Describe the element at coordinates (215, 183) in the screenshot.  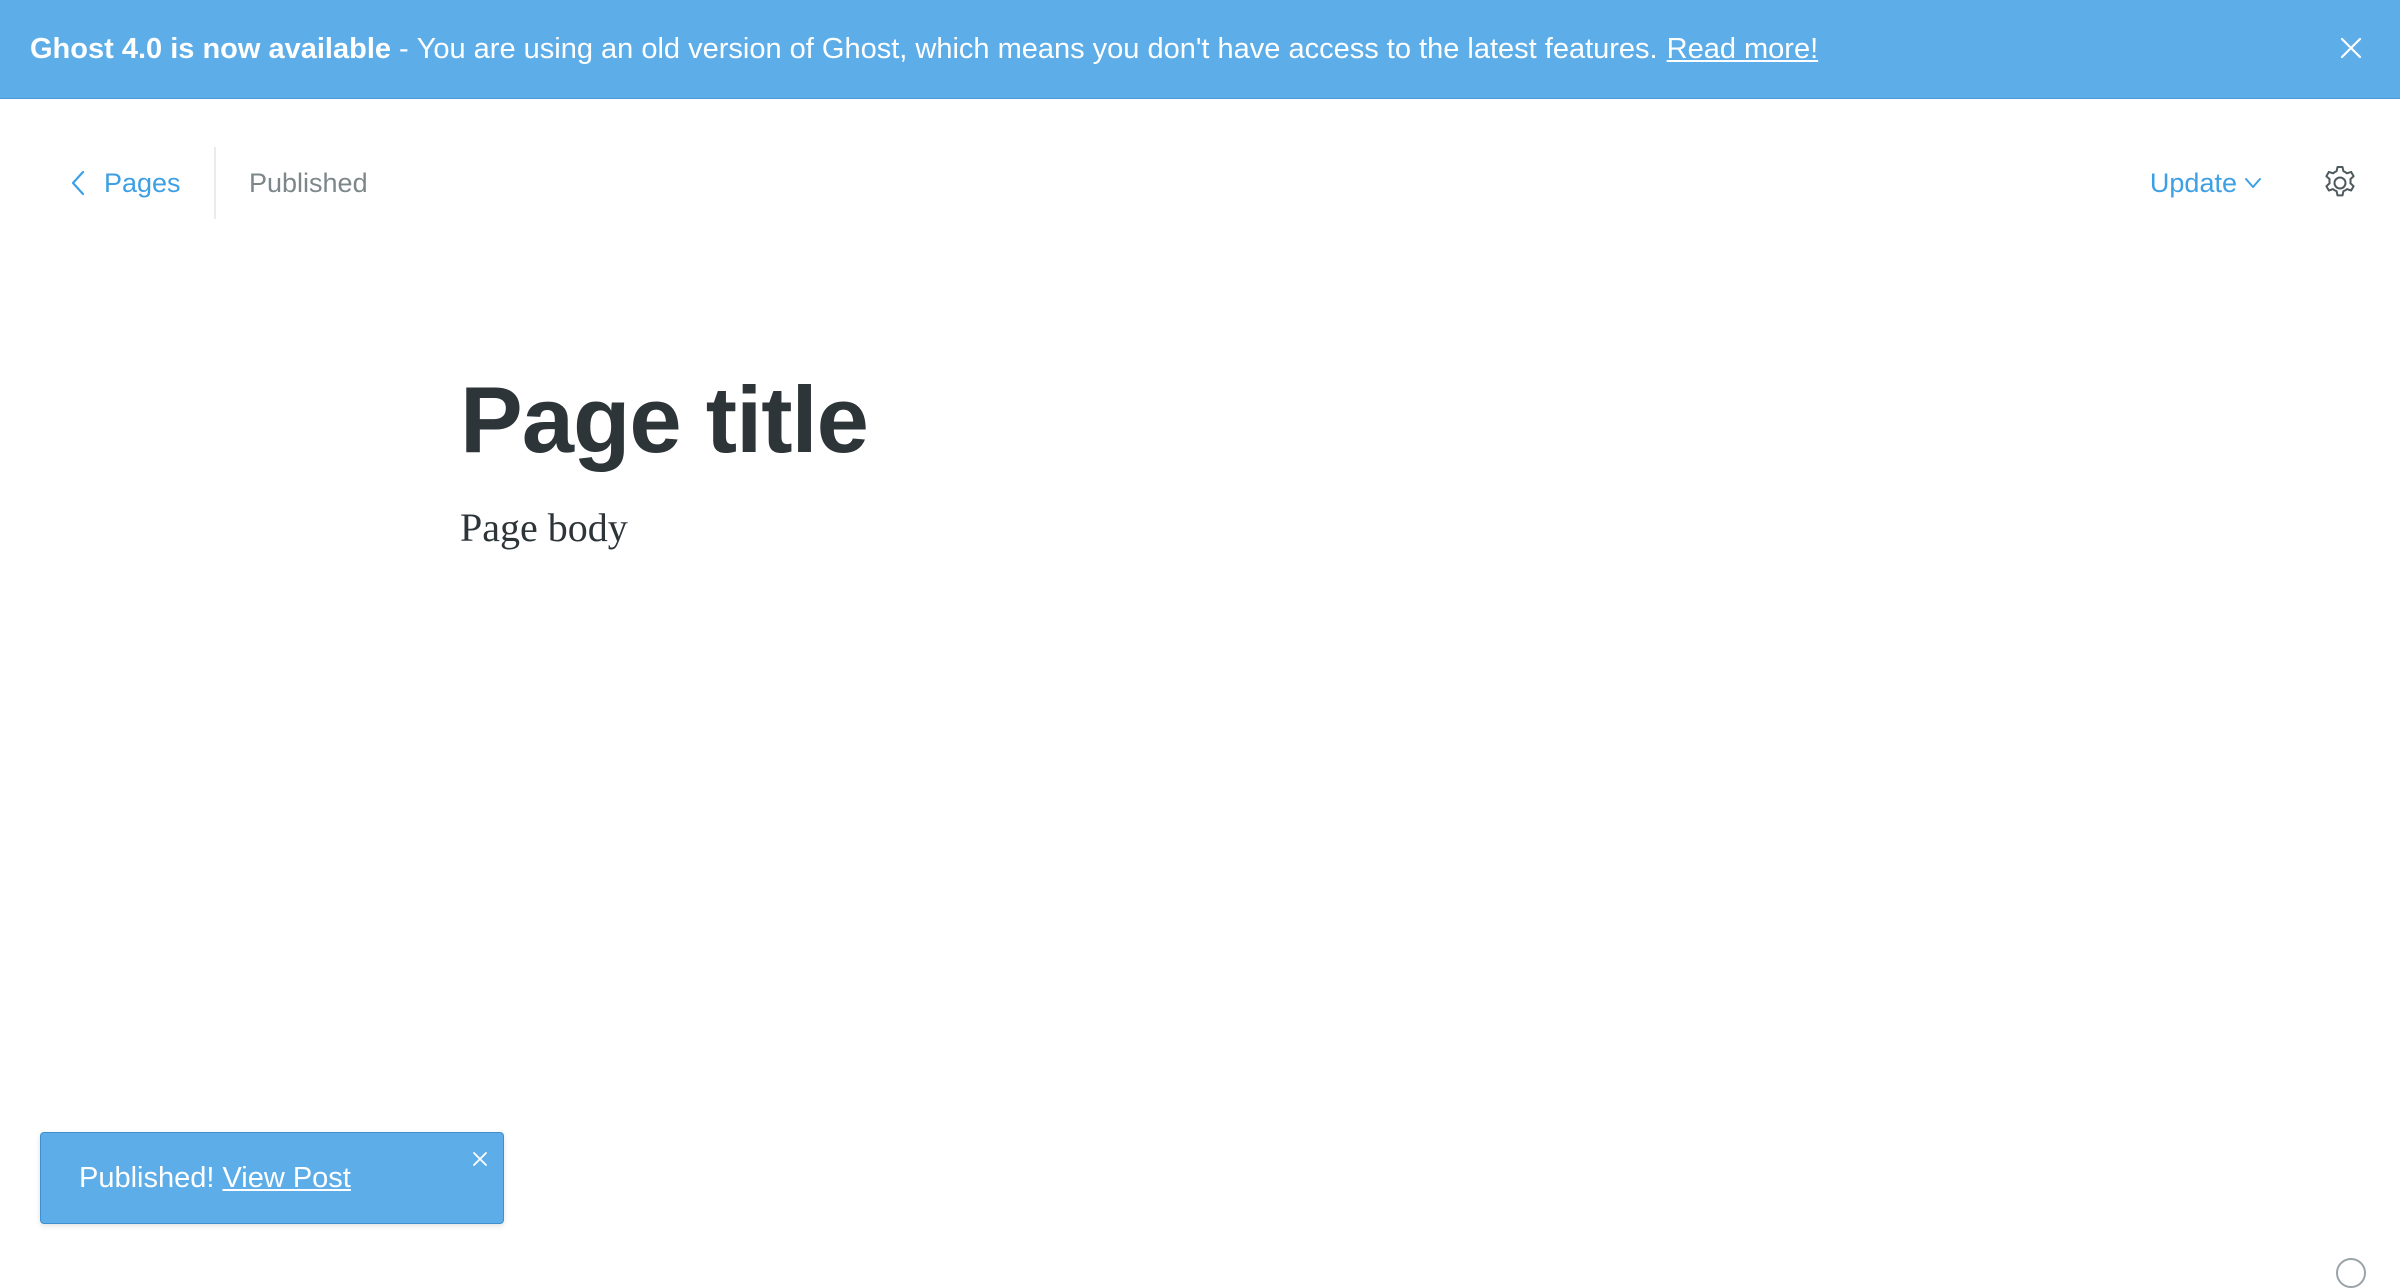
I see `header-divider` at that location.